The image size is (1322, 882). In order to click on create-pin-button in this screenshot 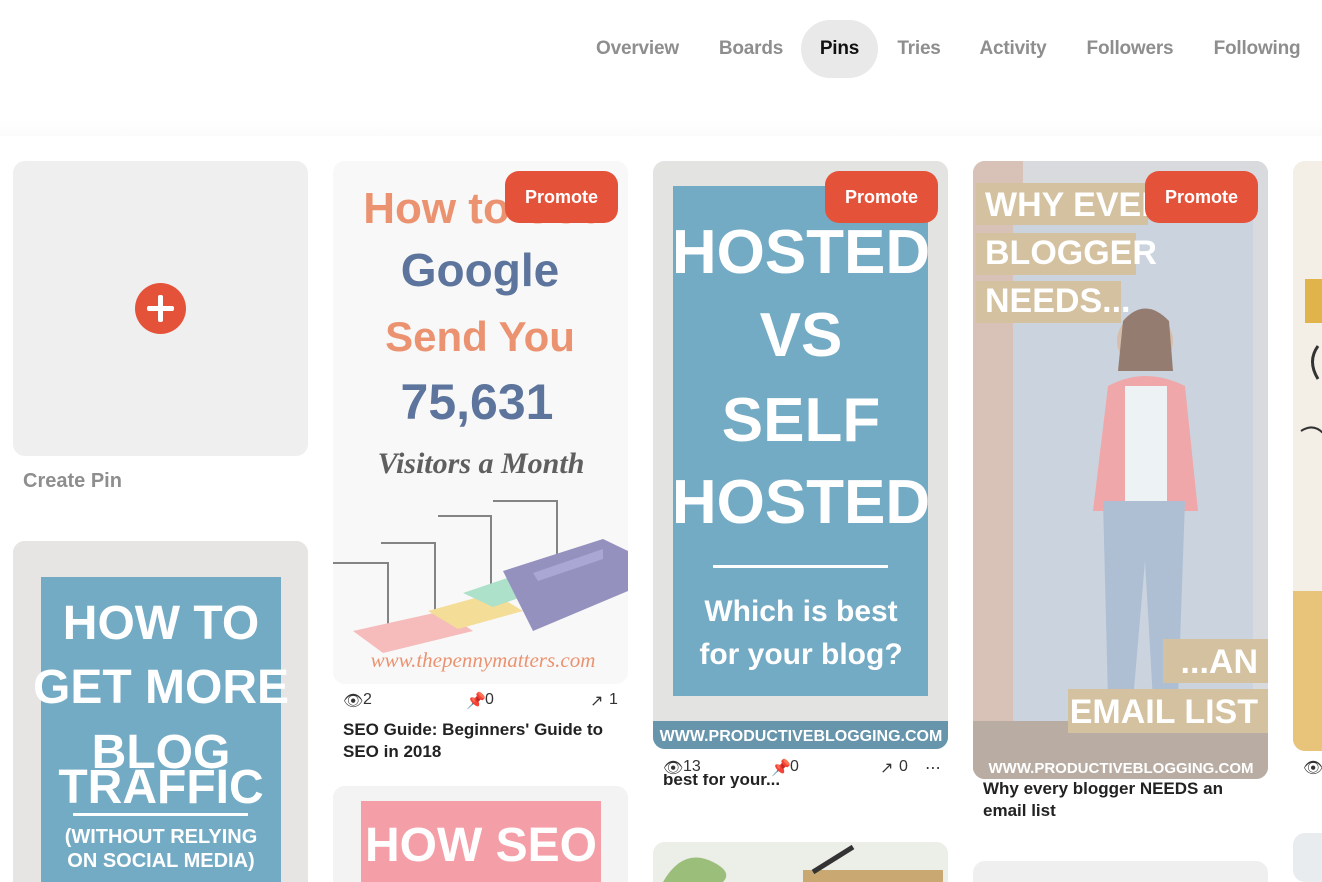, I will do `click(160, 308)`.